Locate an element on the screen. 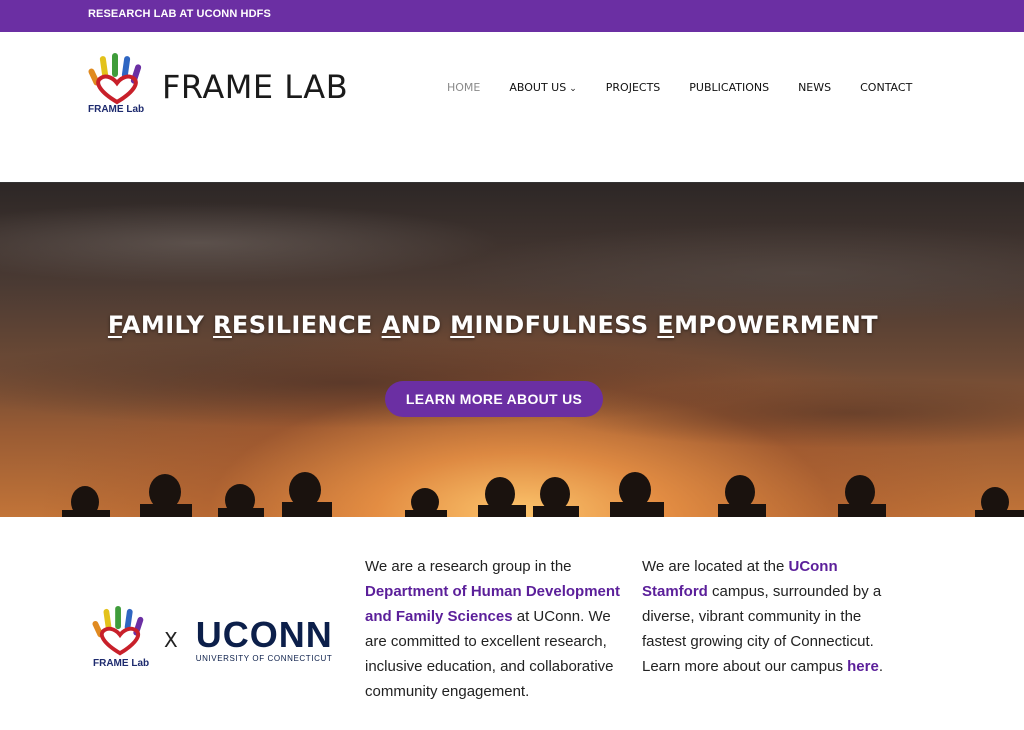 The height and width of the screenshot is (730, 1024). hero-word: INDFULNESS is located at coordinates (566, 325).